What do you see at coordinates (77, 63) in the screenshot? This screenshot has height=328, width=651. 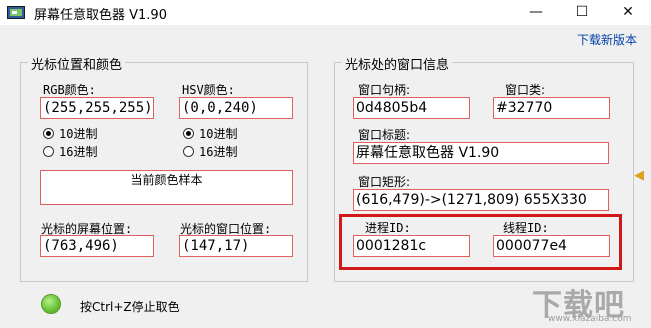 I see `cursor-color-group-title: 光标位置和颜色` at bounding box center [77, 63].